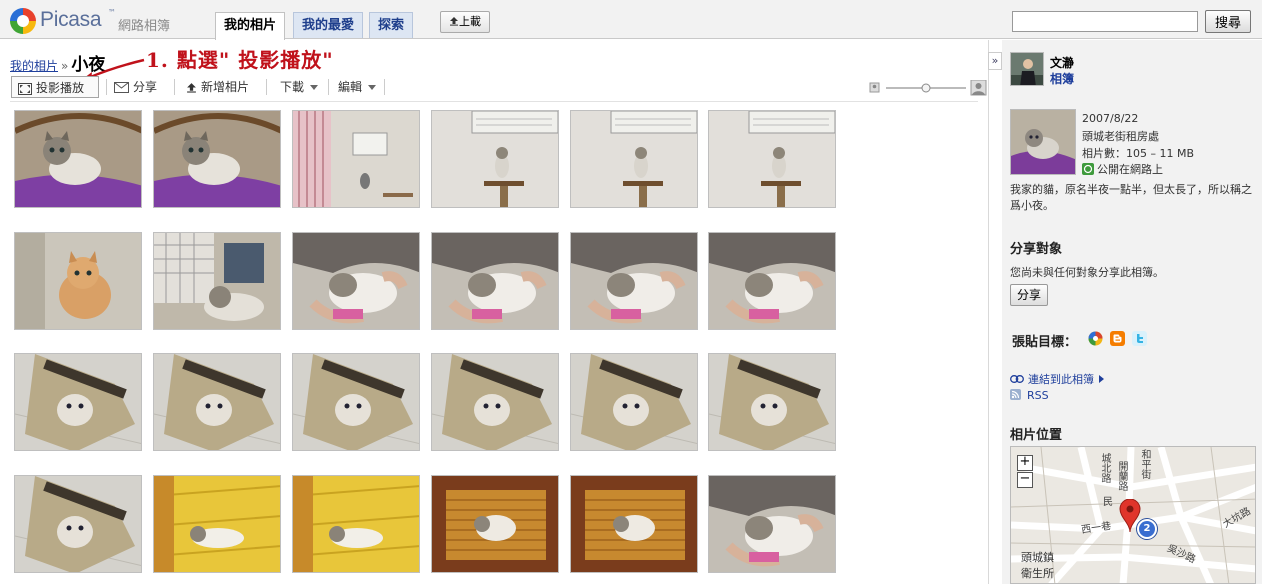 Image resolution: width=1262 pixels, height=584 pixels. What do you see at coordinates (135, 87) in the screenshot?
I see `share-toolbar-button: 分享` at bounding box center [135, 87].